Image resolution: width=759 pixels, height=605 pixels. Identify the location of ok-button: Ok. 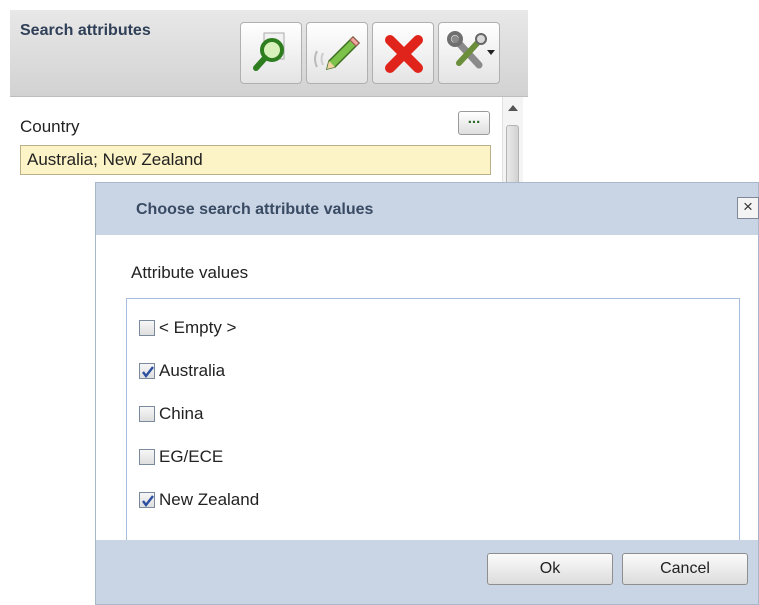
(550, 569).